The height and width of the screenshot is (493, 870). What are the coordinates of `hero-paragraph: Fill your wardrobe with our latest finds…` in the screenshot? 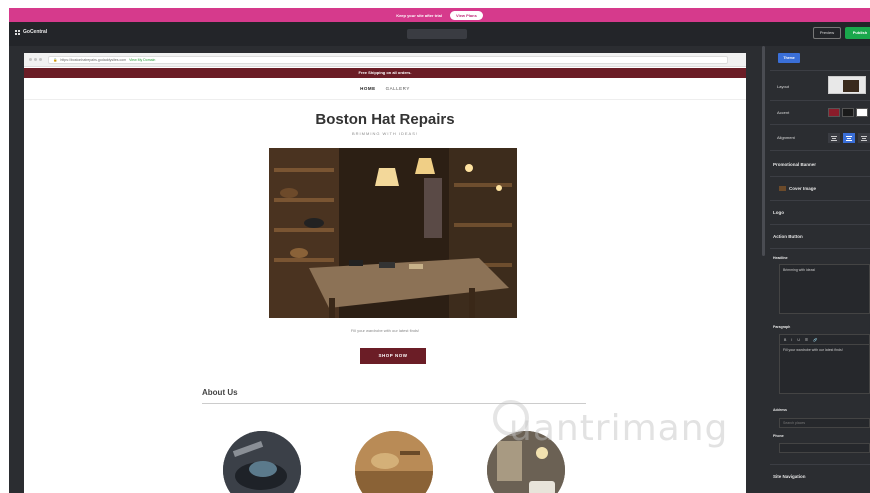 It's located at (385, 330).